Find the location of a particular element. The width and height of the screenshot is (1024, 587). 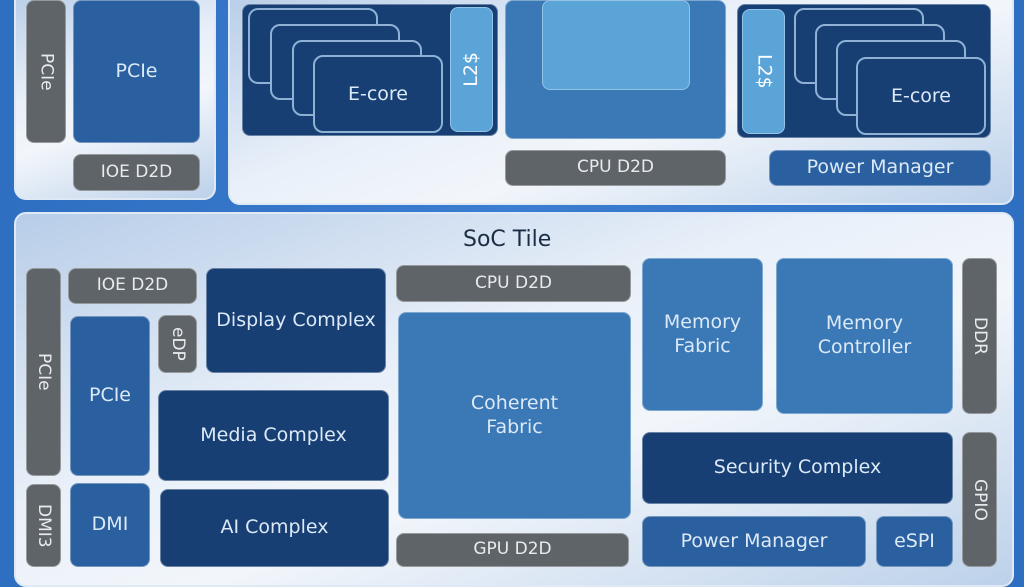

label: eDP is located at coordinates (178, 344).